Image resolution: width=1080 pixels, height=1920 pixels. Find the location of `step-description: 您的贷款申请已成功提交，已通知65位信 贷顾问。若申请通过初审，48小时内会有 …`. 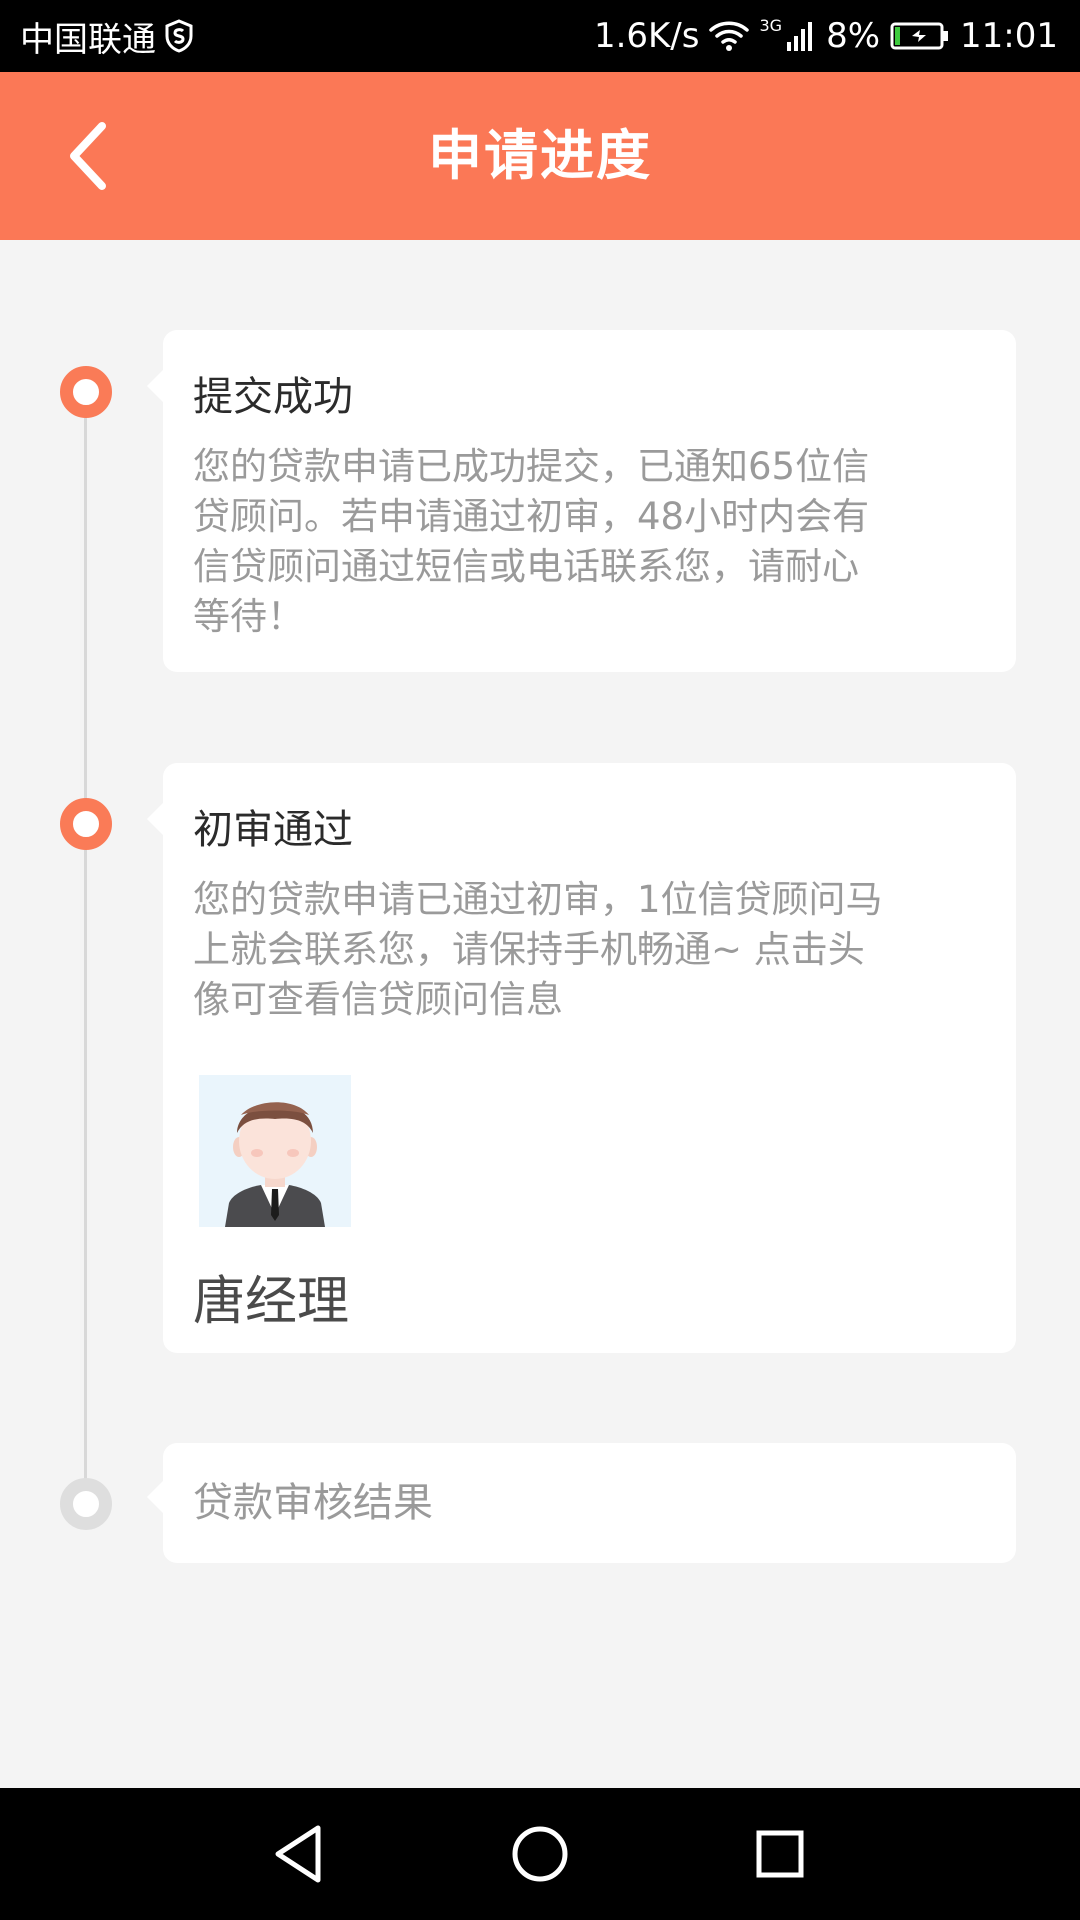

step-description: 您的贷款申请已成功提交，已通知65位信 贷顾问。若申请通过初审，48小时内会有 … is located at coordinates (588, 542).